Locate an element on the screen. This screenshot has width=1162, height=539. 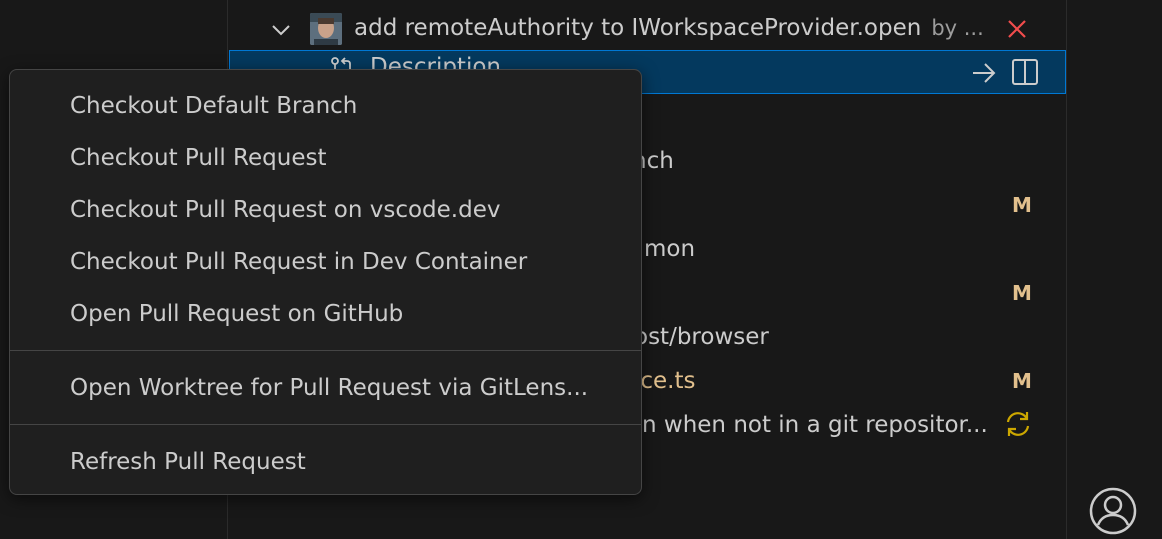
menu-item-open-on-github: Open Pull Request on GitHub is located at coordinates (325, 314).